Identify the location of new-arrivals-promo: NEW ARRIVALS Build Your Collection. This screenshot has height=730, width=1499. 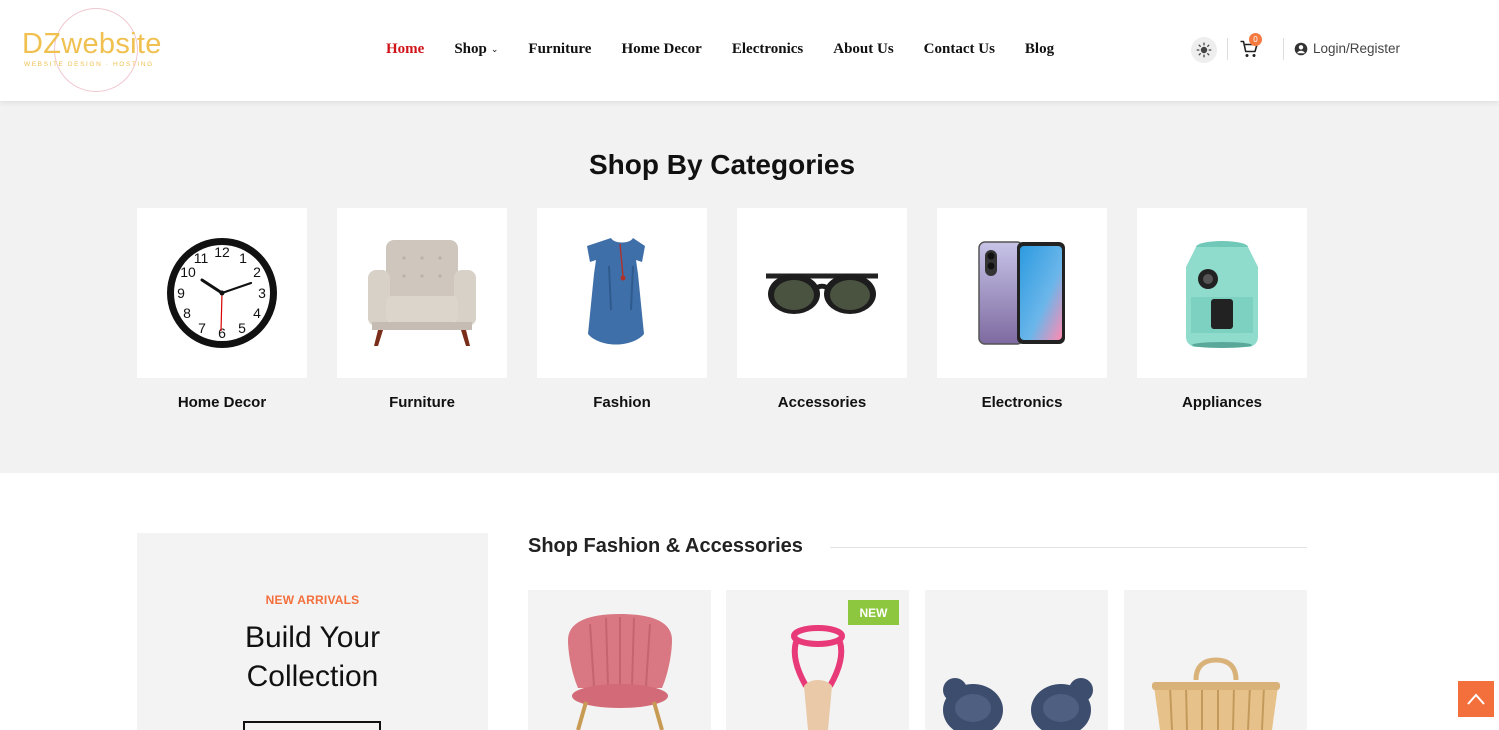
(312, 631).